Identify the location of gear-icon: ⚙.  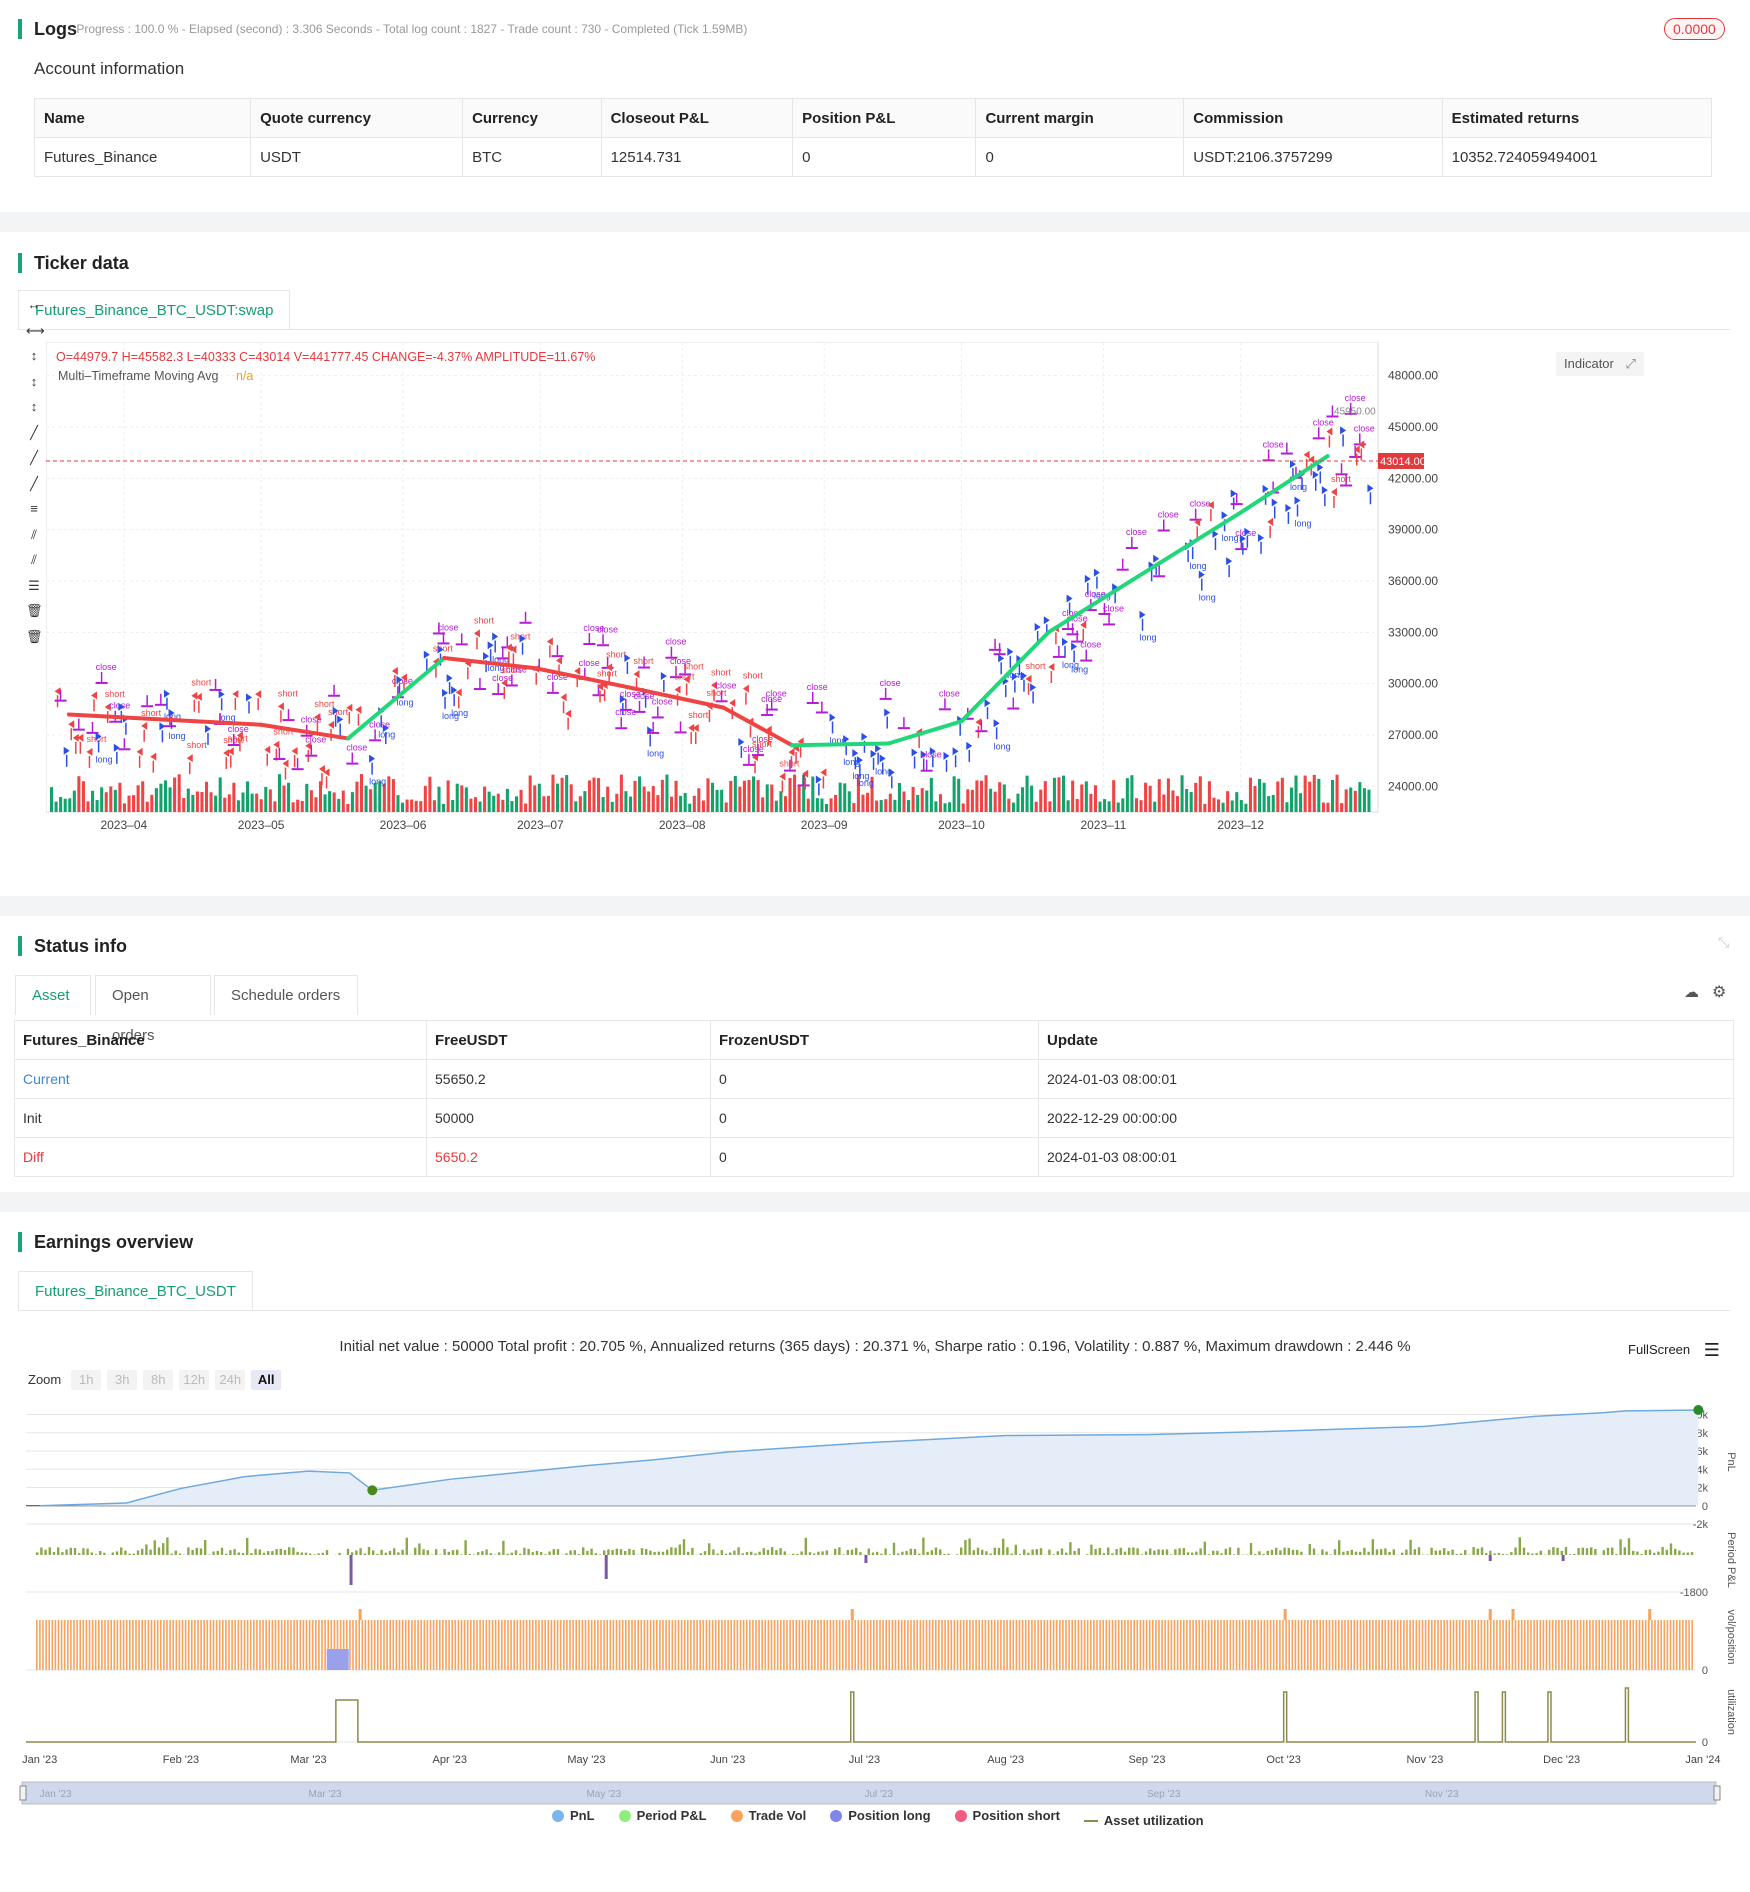
(1719, 992).